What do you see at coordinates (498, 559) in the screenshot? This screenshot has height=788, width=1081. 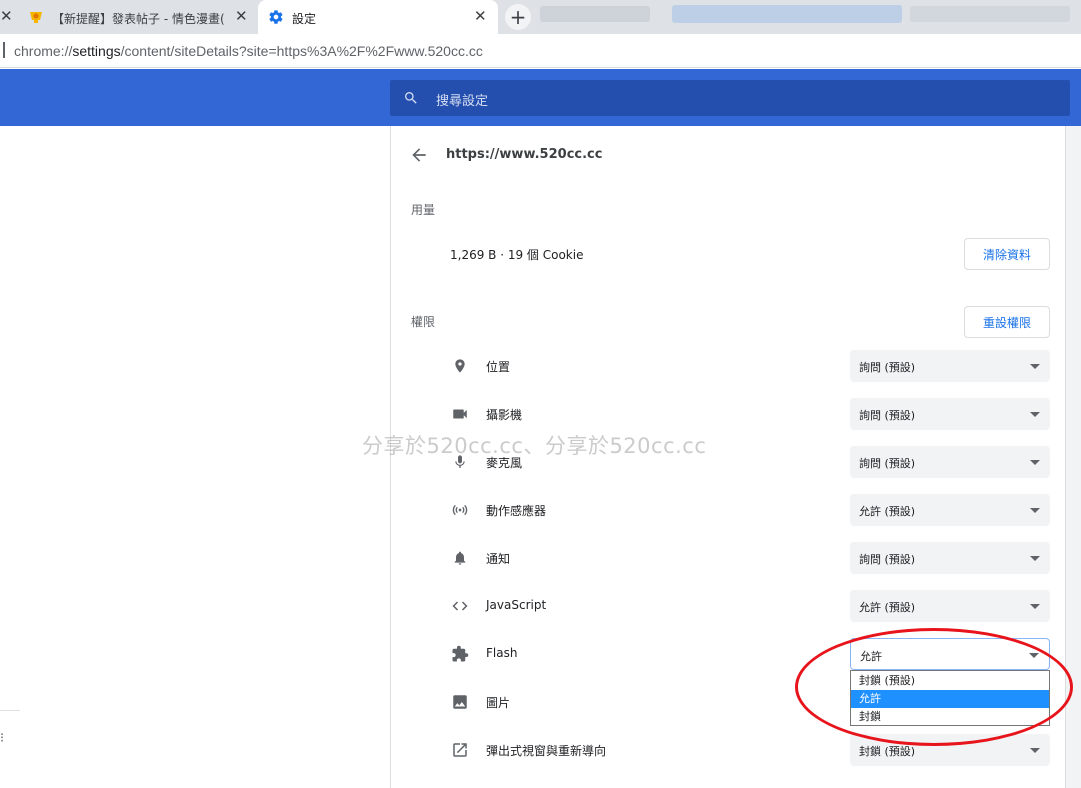 I see `permission-label-notifications: 通知` at bounding box center [498, 559].